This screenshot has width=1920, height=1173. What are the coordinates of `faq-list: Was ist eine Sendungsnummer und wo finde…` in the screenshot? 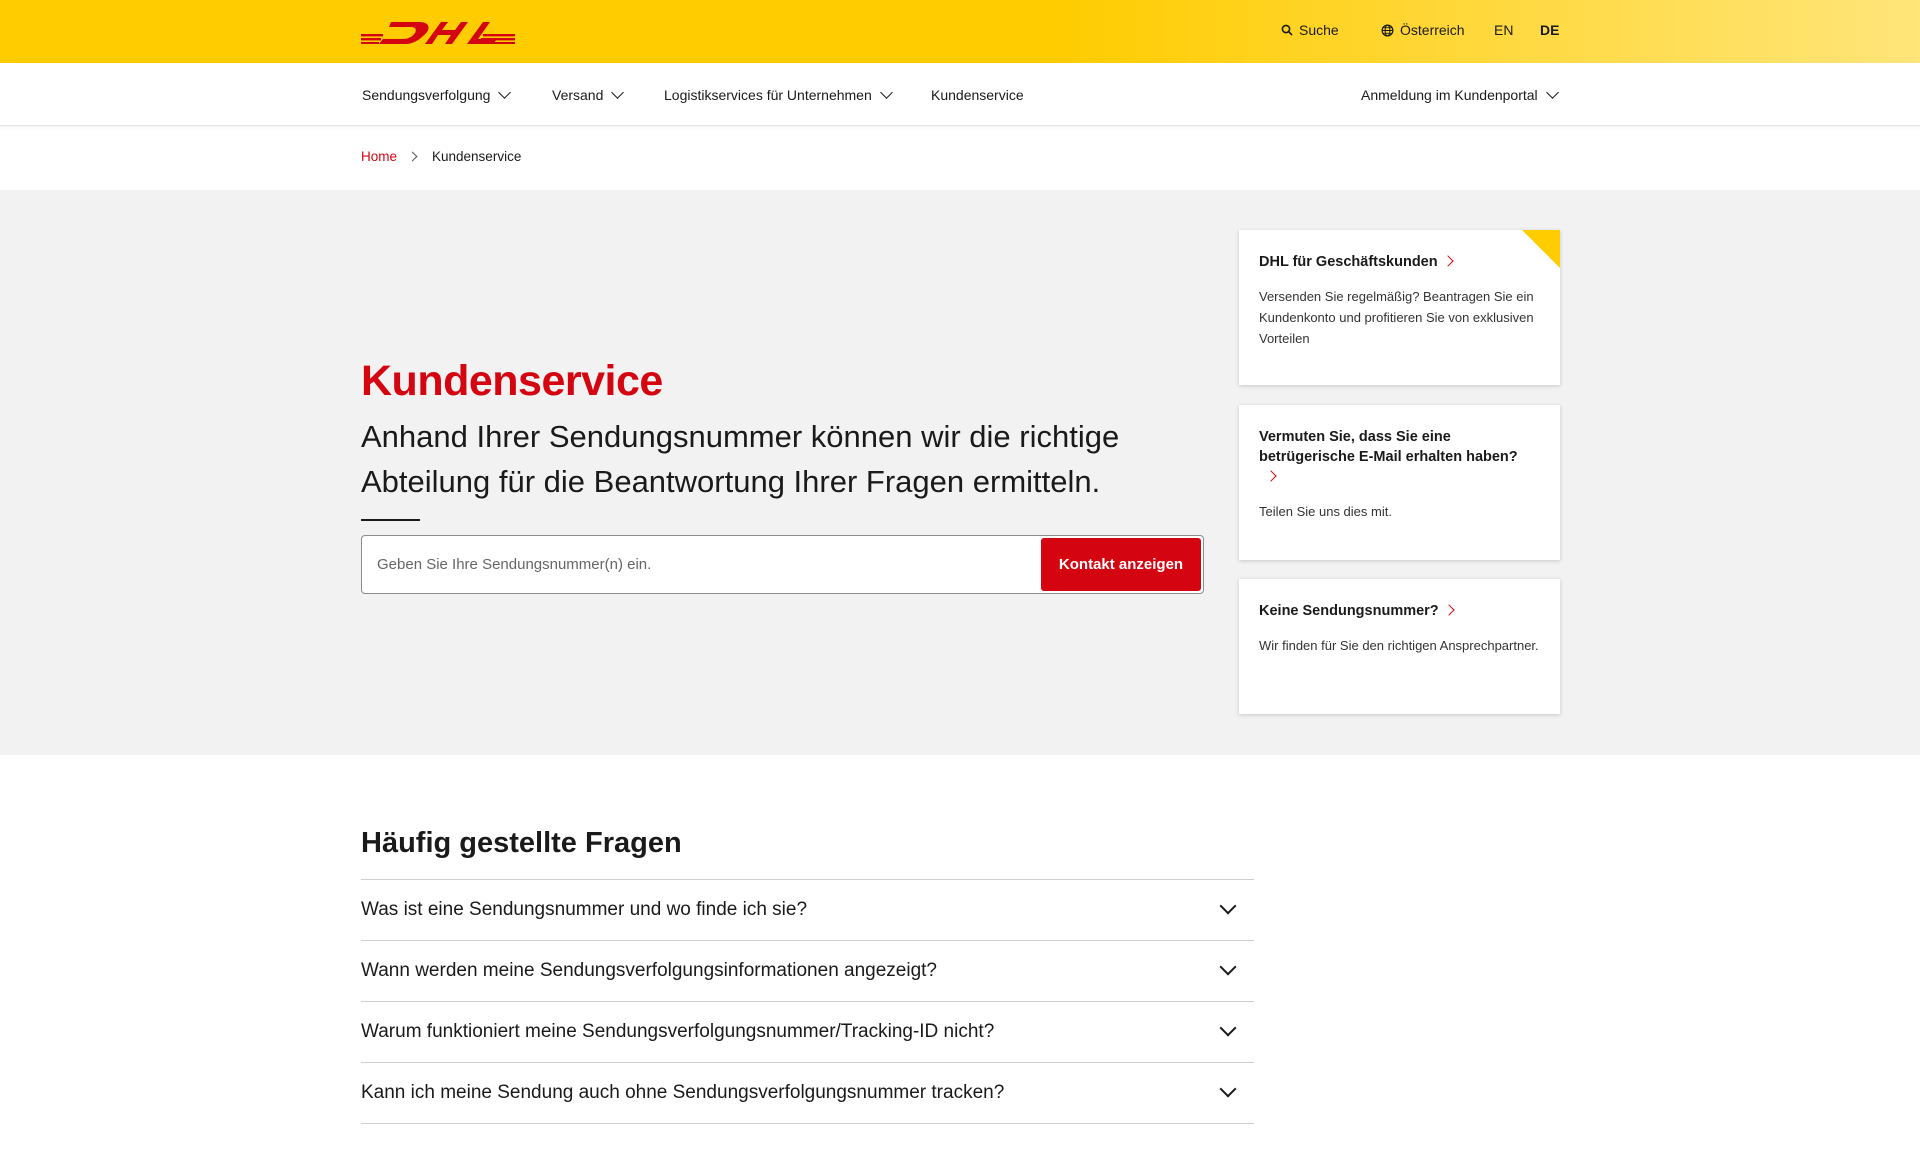 It's located at (807, 1001).